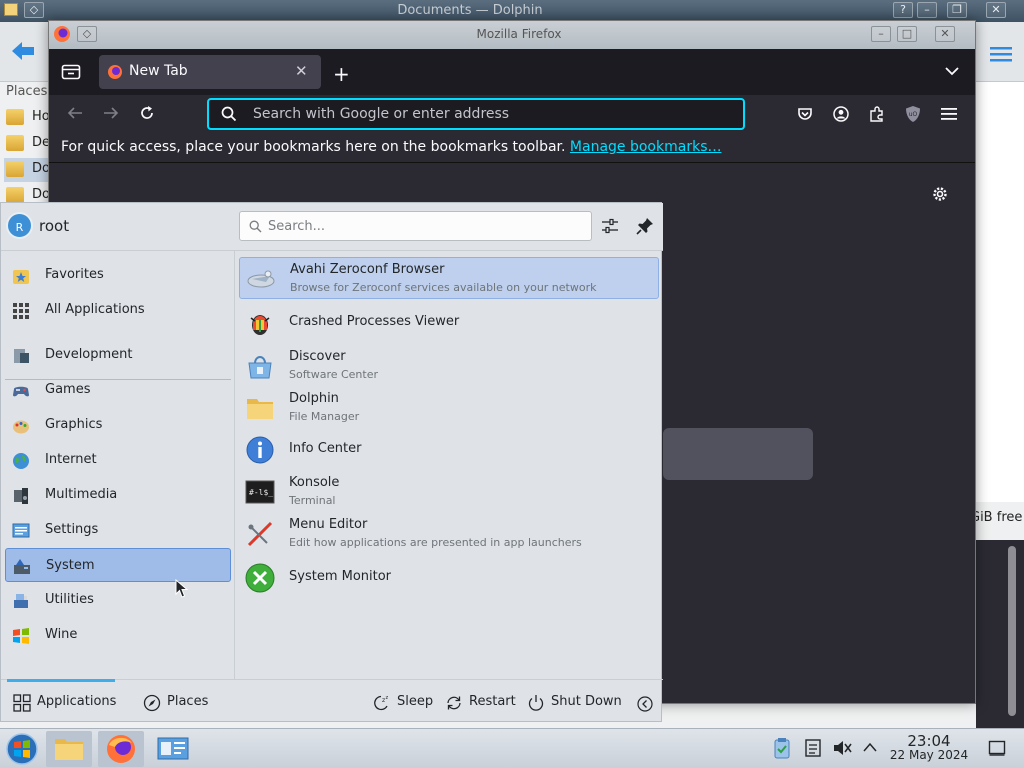 This screenshot has width=1024, height=768. What do you see at coordinates (957, 10) in the screenshot?
I see `maximize-button: ❐` at bounding box center [957, 10].